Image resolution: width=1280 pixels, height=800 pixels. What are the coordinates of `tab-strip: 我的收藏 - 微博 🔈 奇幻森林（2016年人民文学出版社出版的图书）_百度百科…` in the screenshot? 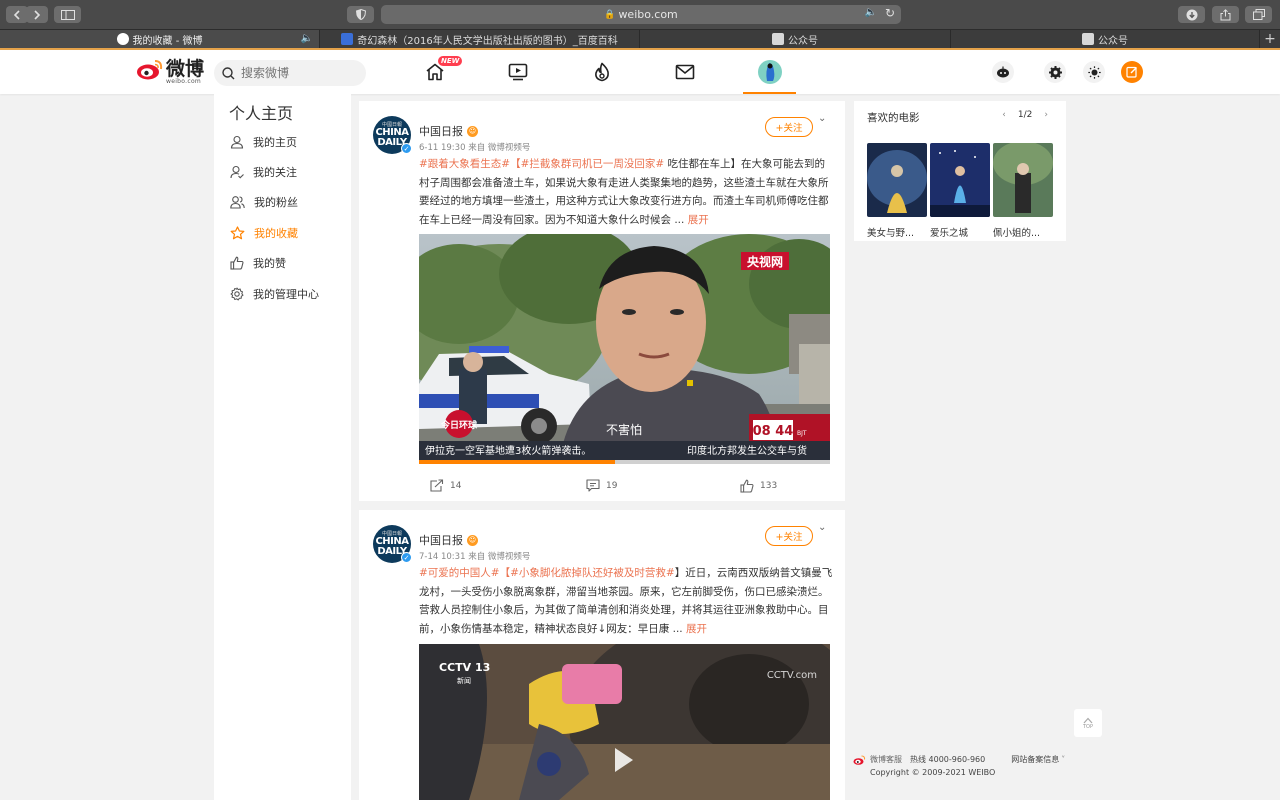 It's located at (640, 38).